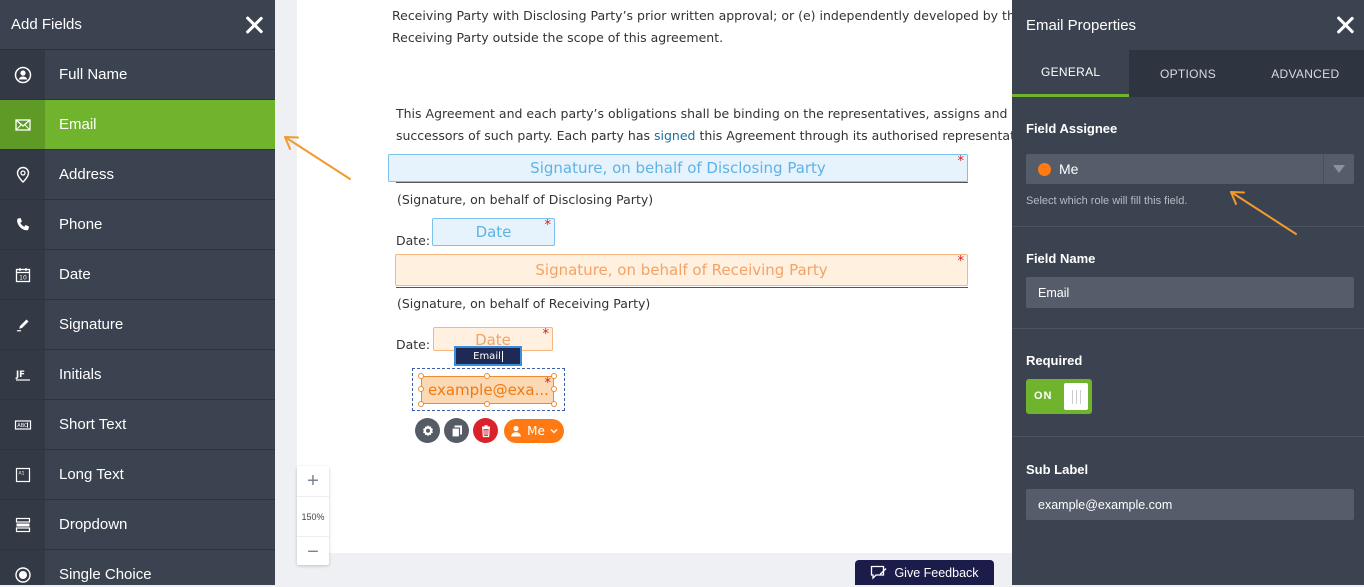 This screenshot has height=587, width=1364. What do you see at coordinates (137, 325) in the screenshot?
I see `field-item-signature: Signature` at bounding box center [137, 325].